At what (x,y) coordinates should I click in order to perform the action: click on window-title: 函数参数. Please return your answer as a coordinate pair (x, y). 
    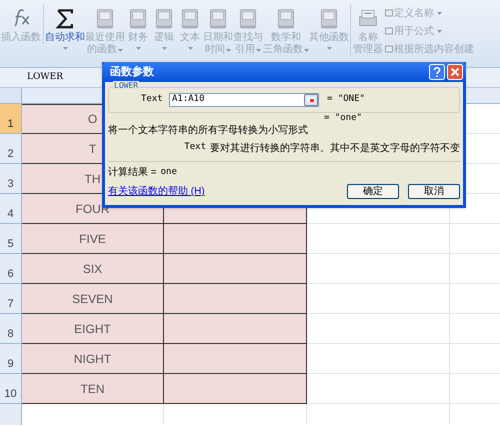
    Looking at the image, I should click on (132, 72).